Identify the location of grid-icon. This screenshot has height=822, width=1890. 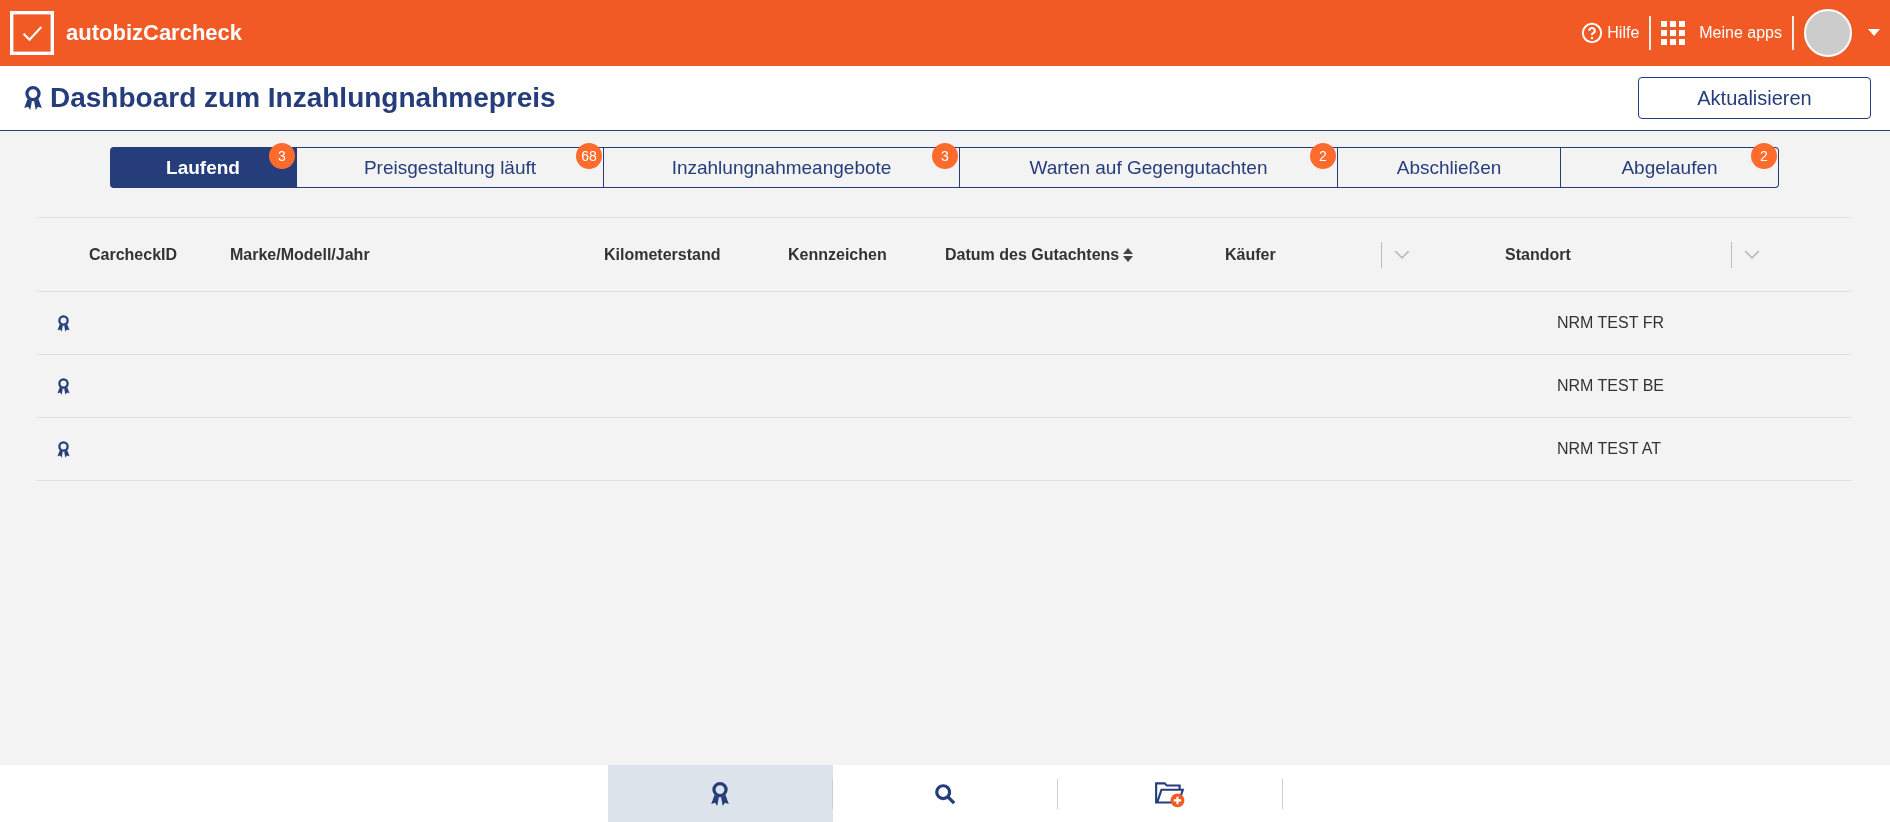
(1673, 33).